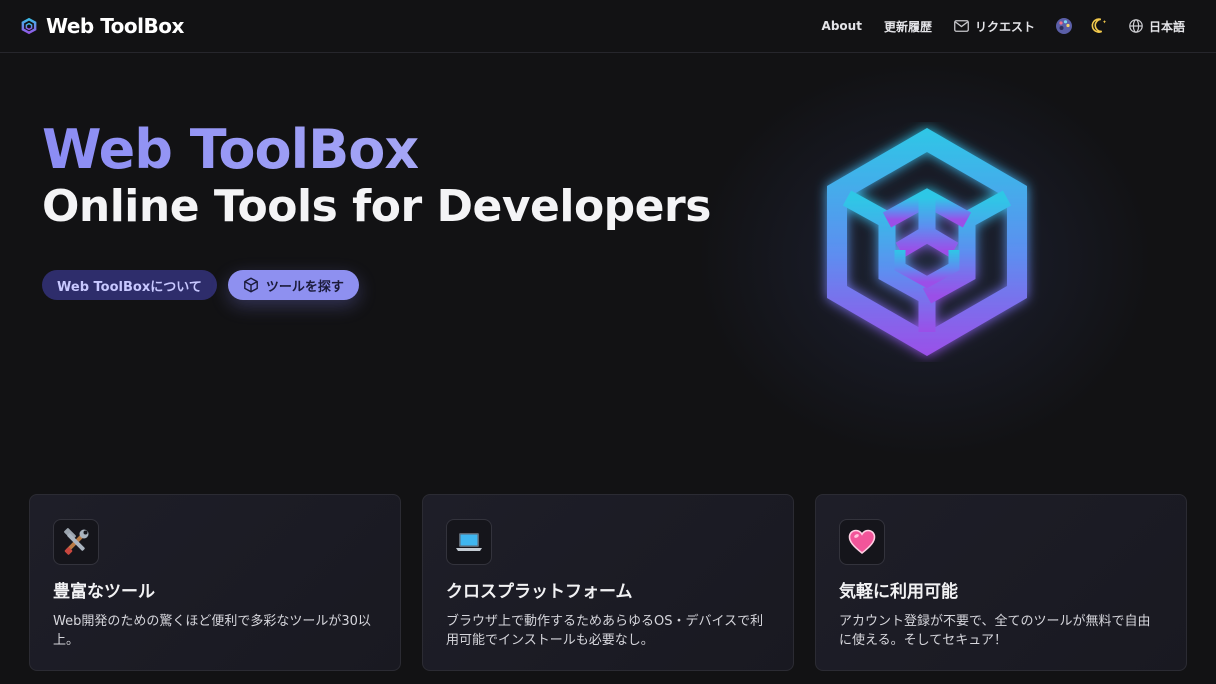  What do you see at coordinates (215, 582) in the screenshot?
I see `feature-card-tools: 豊富なツール Web開発のための驚くほど便利で多彩なツールが30以上。` at bounding box center [215, 582].